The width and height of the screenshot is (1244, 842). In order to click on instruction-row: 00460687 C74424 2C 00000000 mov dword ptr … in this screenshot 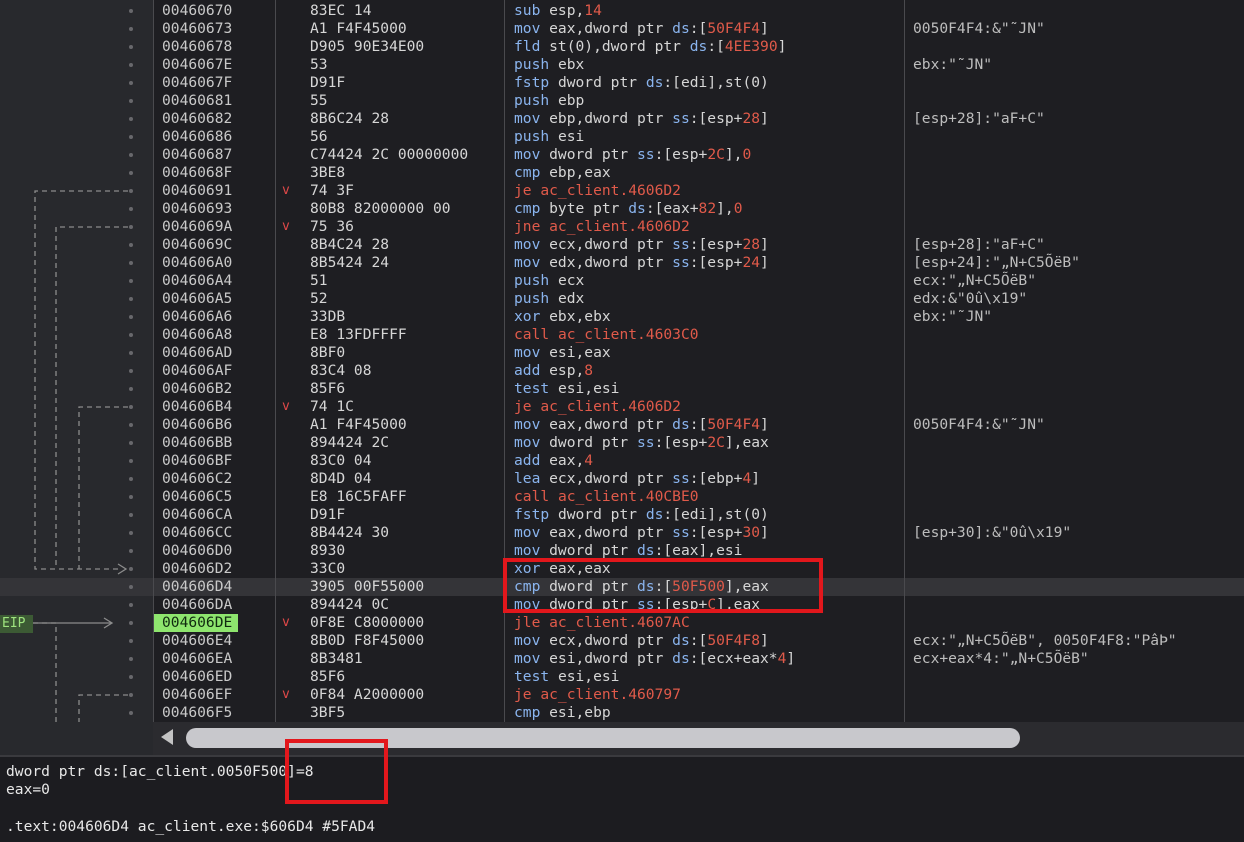, I will do `click(622, 155)`.